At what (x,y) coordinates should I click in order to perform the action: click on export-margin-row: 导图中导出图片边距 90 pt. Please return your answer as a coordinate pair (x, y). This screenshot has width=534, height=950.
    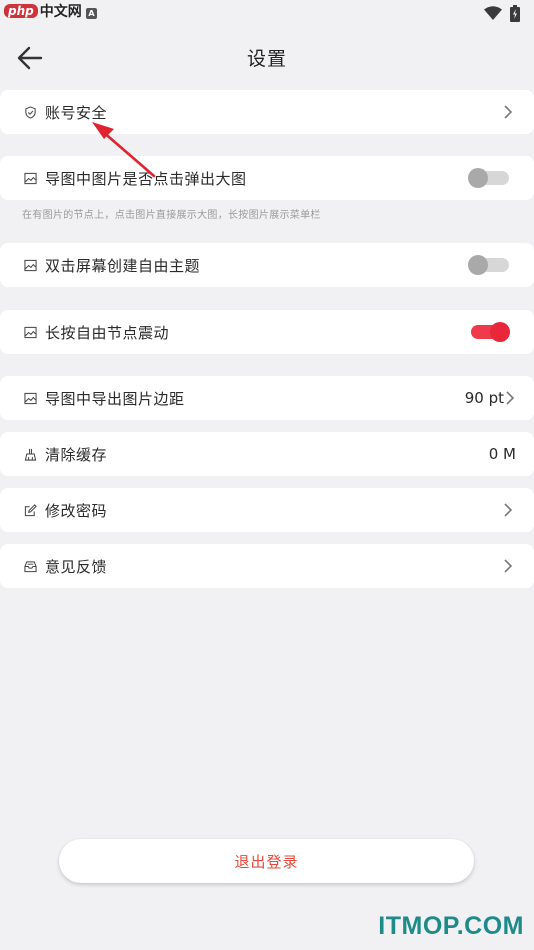
    Looking at the image, I should click on (267, 398).